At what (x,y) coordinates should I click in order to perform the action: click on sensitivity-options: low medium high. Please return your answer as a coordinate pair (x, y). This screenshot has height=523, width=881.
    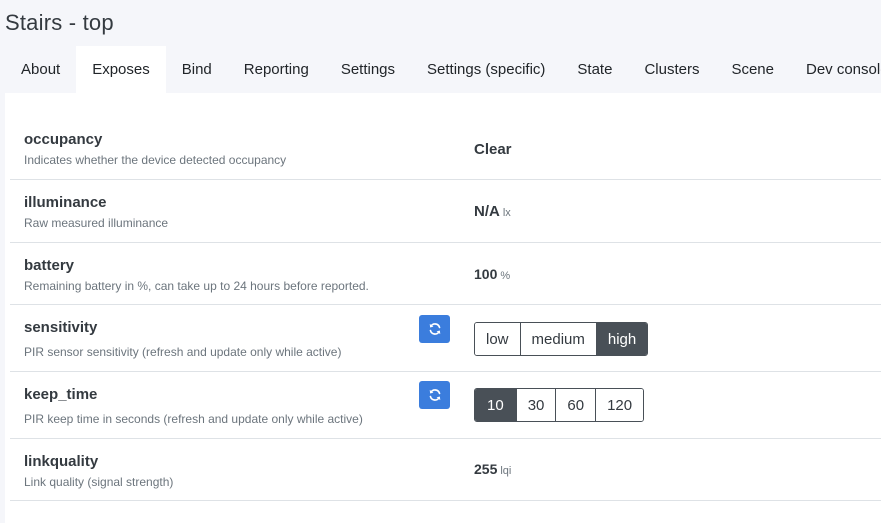
    Looking at the image, I should click on (561, 339).